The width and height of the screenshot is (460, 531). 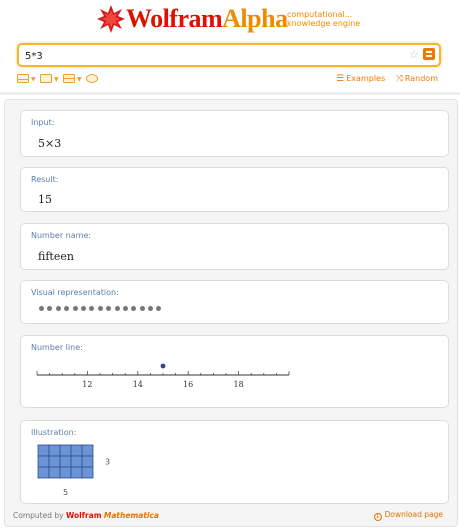 I want to click on tick-label: 16, so click(x=188, y=384).